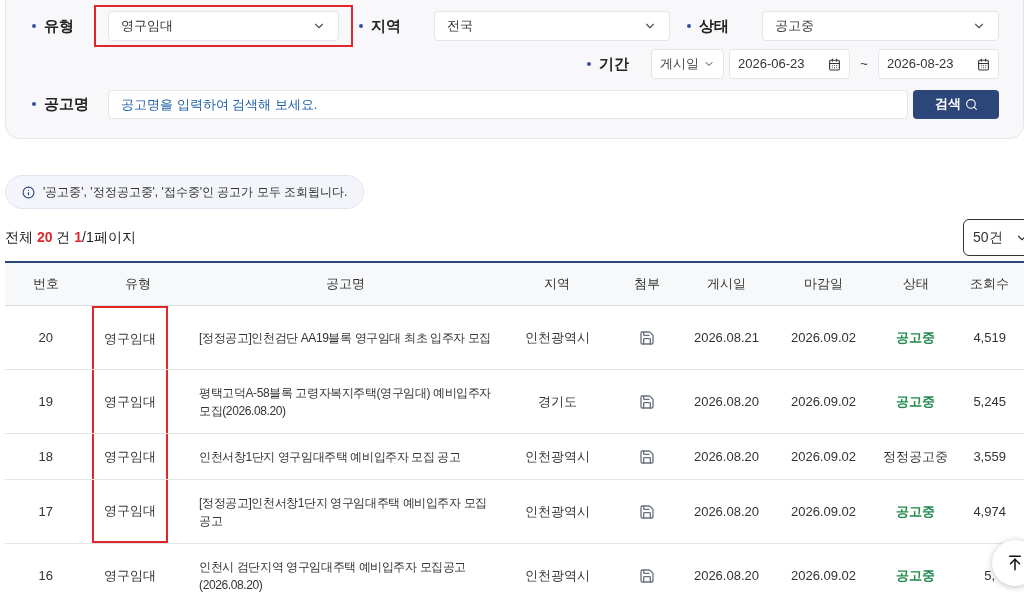  What do you see at coordinates (646, 284) in the screenshot?
I see `column-header: 첨부` at bounding box center [646, 284].